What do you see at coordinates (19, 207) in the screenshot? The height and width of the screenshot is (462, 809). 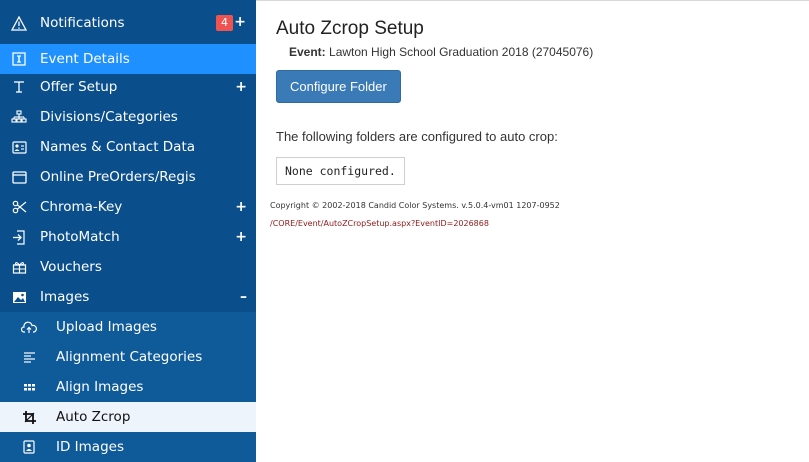 I see `scissors-icon` at bounding box center [19, 207].